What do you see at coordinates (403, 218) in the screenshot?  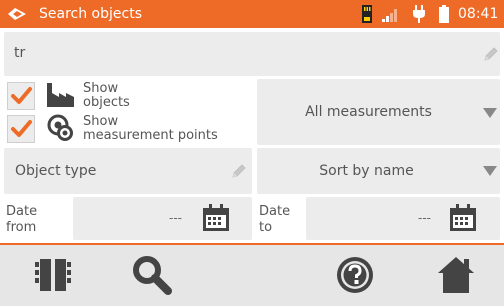 I see `date-to-field: ---` at bounding box center [403, 218].